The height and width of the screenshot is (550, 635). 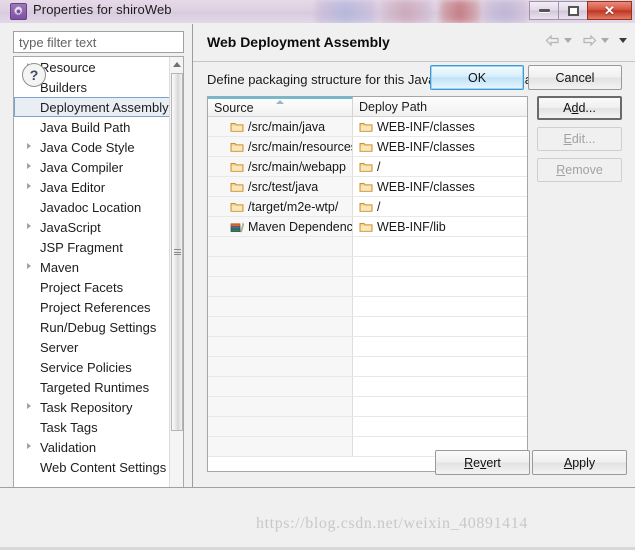 I want to click on view-menu-chevron-down-icon, so click(x=623, y=40).